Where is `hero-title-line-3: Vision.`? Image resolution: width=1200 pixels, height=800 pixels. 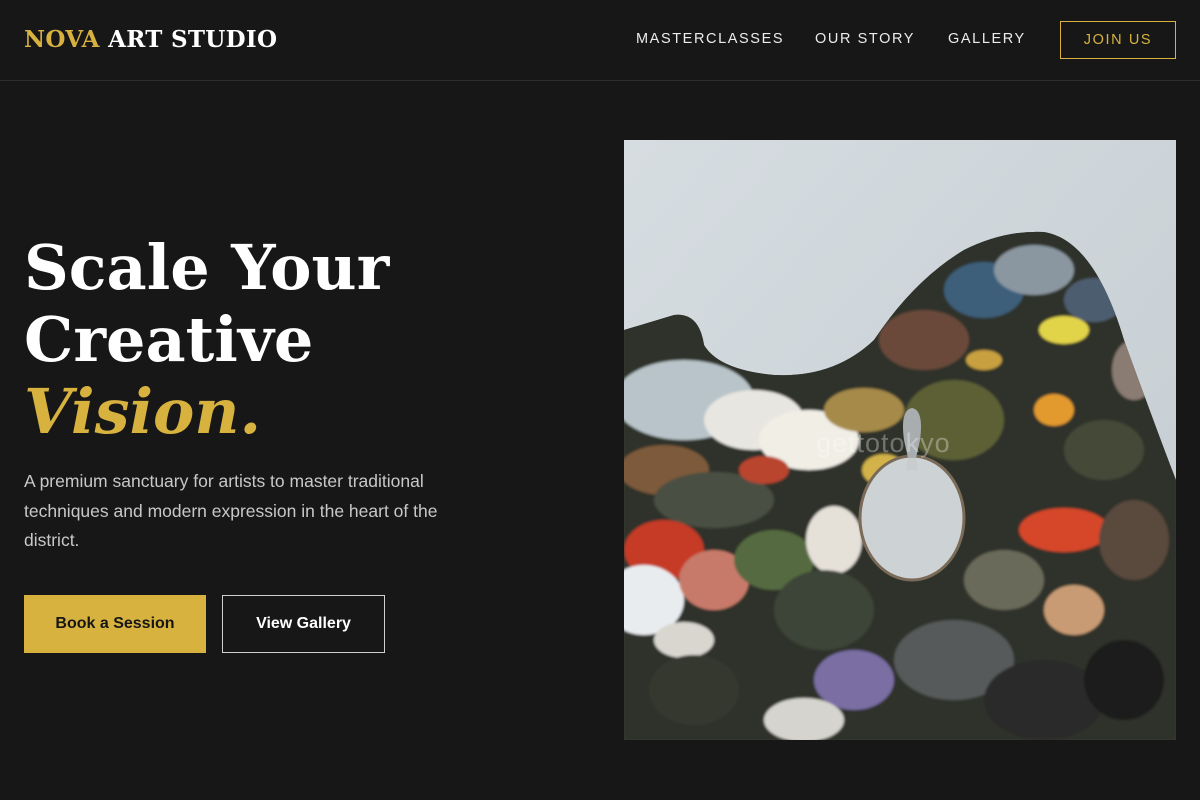
hero-title-line-3: Vision. is located at coordinates (143, 411).